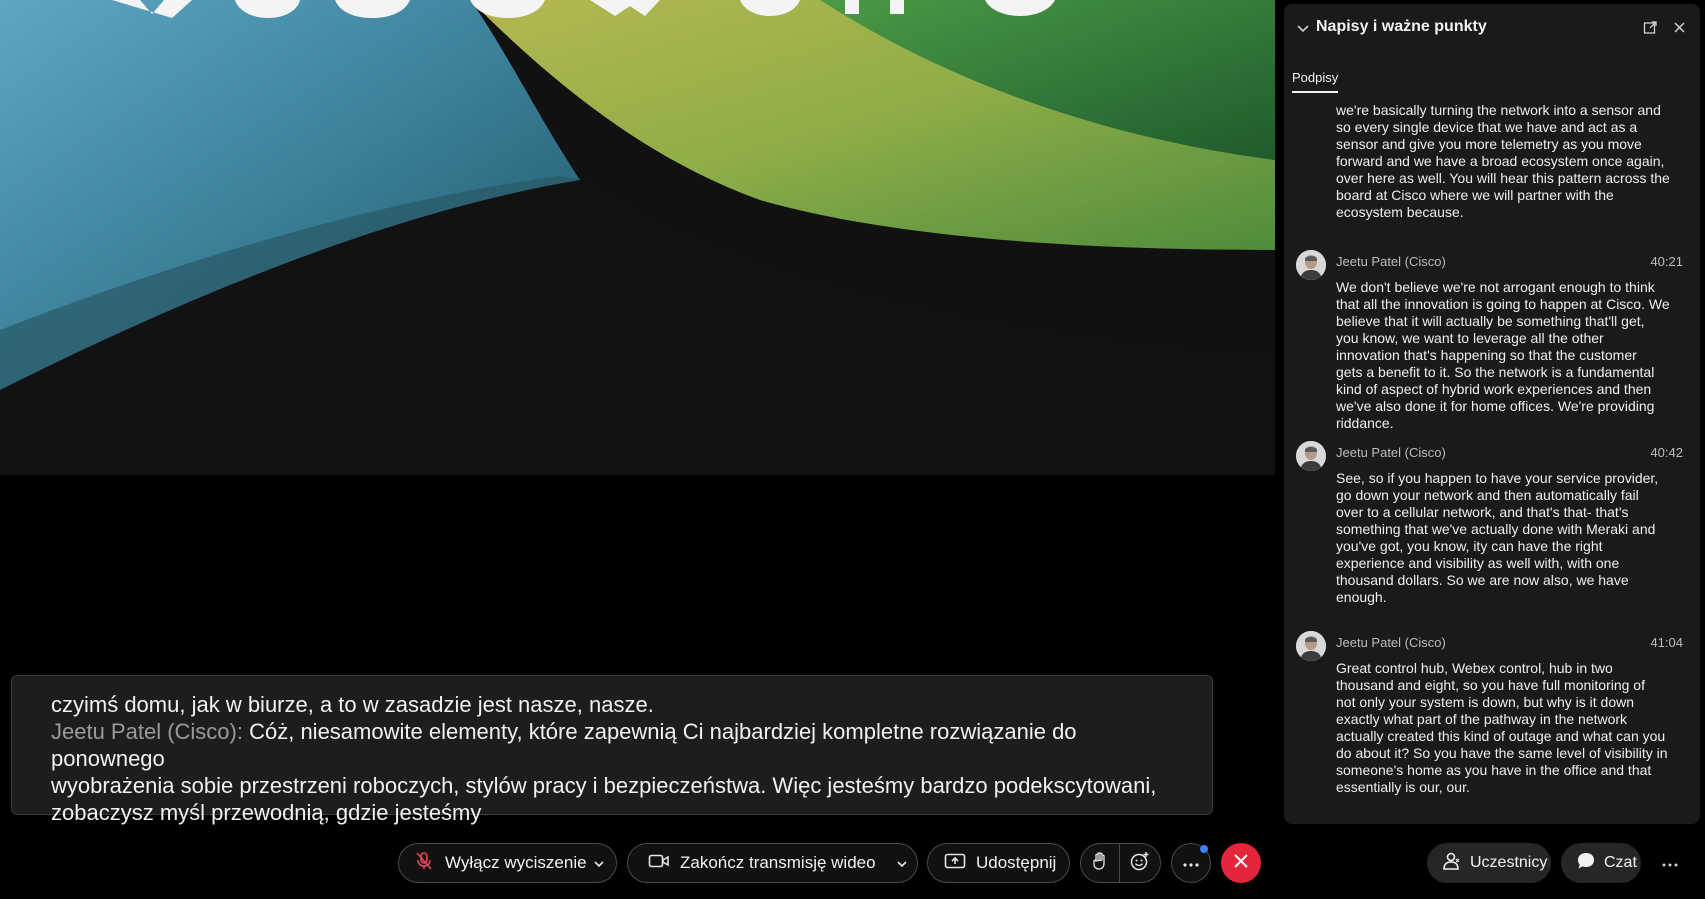  What do you see at coordinates (778, 862) in the screenshot?
I see `stop-video-label: Zakończ transmisję wideo` at bounding box center [778, 862].